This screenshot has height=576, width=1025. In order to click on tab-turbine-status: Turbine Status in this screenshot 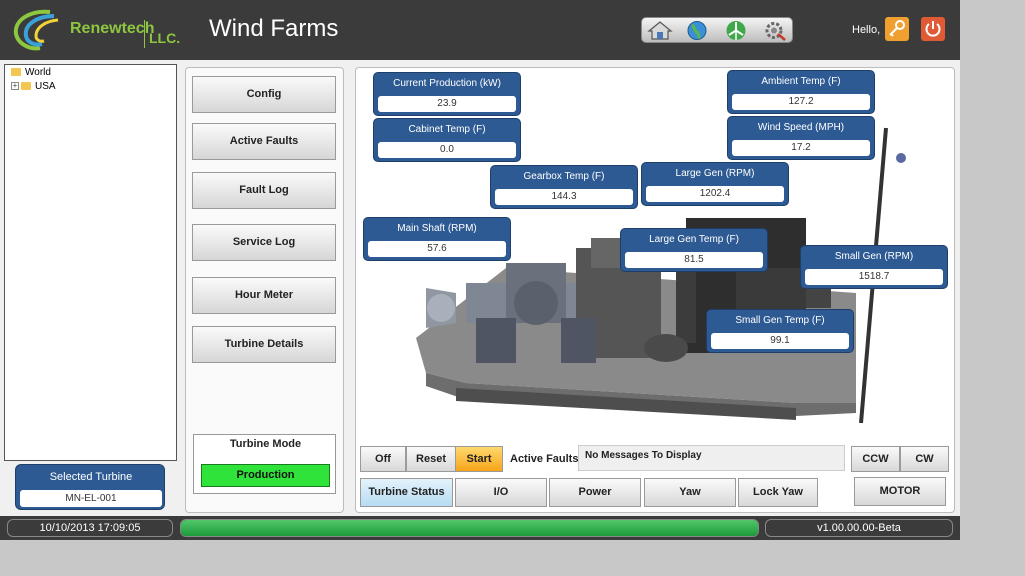, I will do `click(406, 492)`.